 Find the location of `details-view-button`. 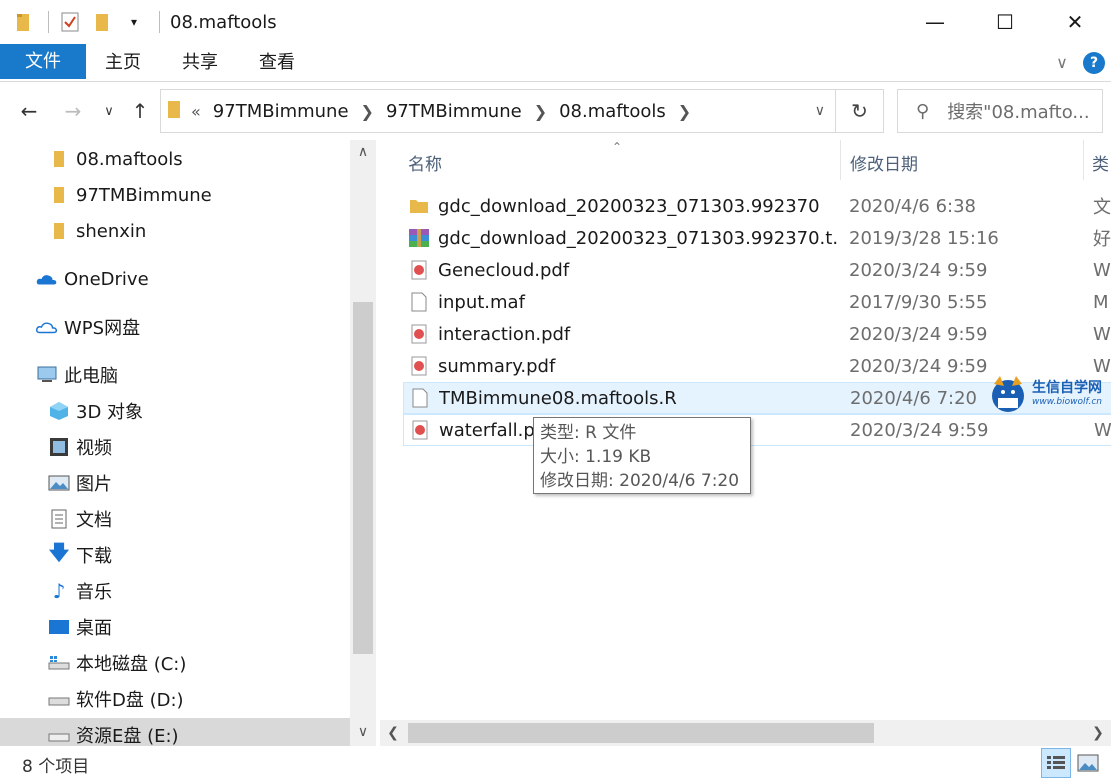

details-view-button is located at coordinates (1056, 763).